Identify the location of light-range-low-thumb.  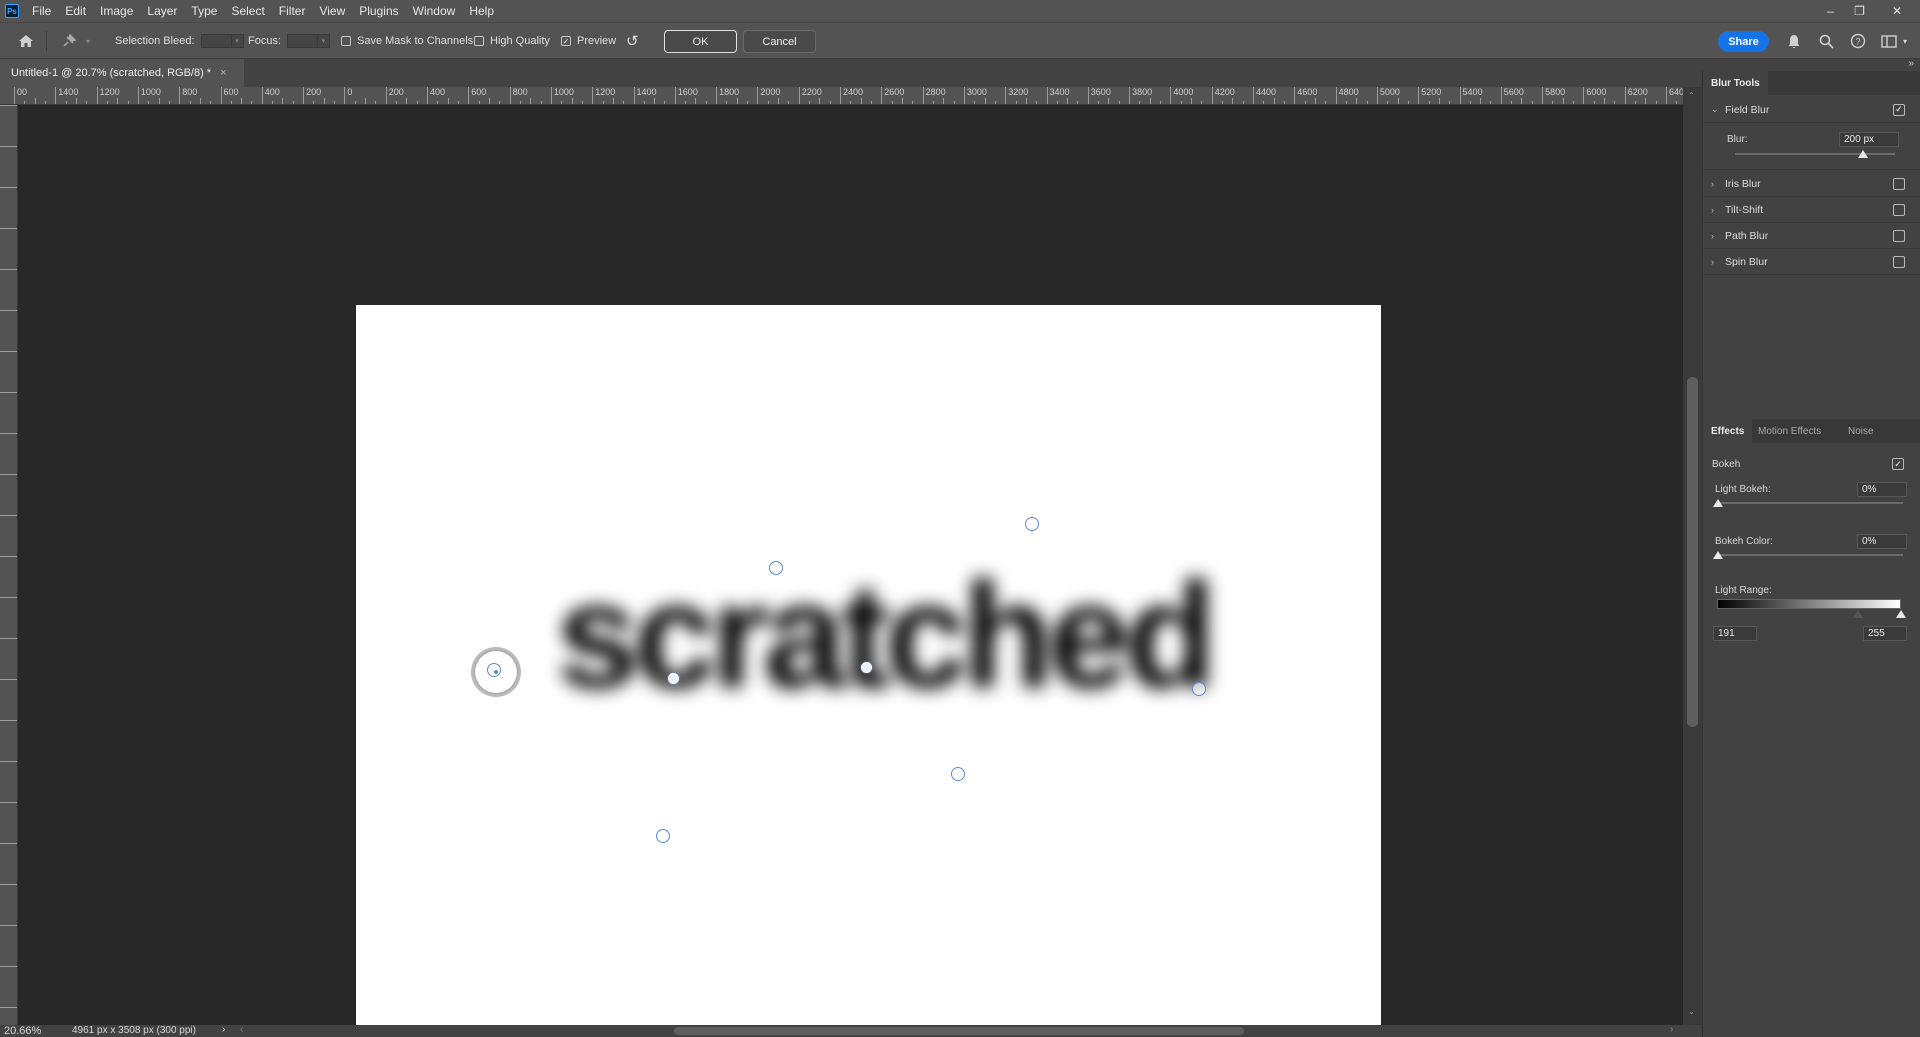
(1858, 614).